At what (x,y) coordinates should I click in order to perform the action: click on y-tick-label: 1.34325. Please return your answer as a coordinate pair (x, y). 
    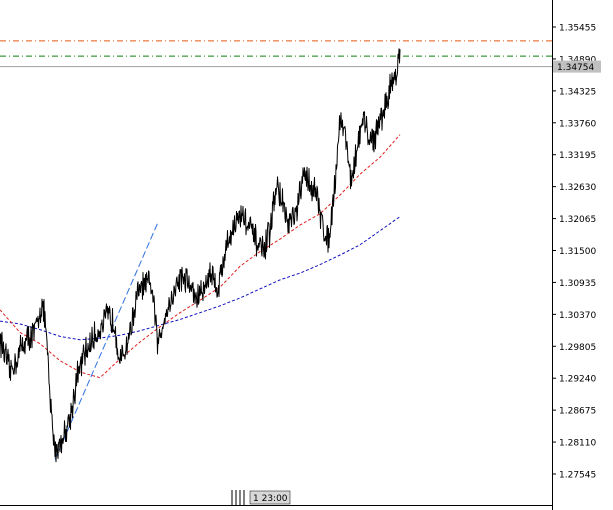
    Looking at the image, I should click on (577, 92).